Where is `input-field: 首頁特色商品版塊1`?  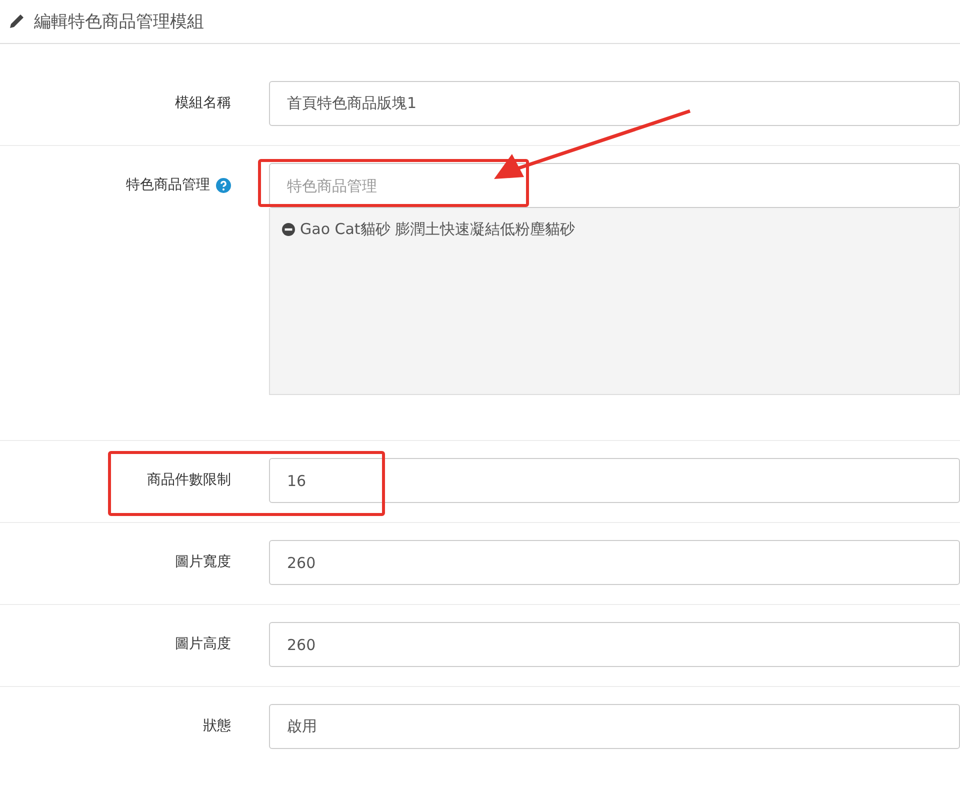 input-field: 首頁特色商品版塊1 is located at coordinates (614, 103).